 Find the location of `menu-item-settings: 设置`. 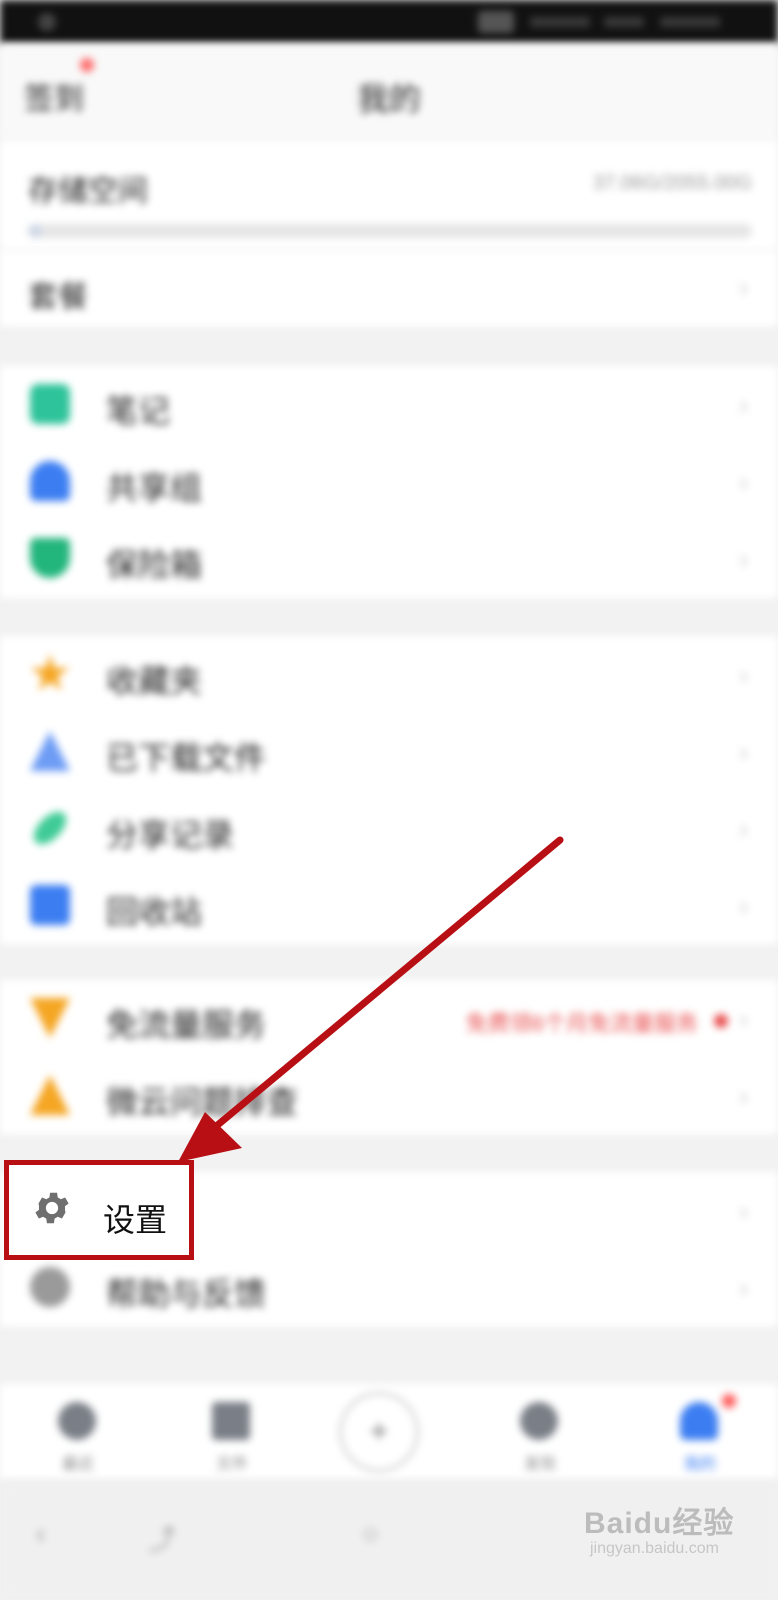

menu-item-settings: 设置 is located at coordinates (99, 1210).